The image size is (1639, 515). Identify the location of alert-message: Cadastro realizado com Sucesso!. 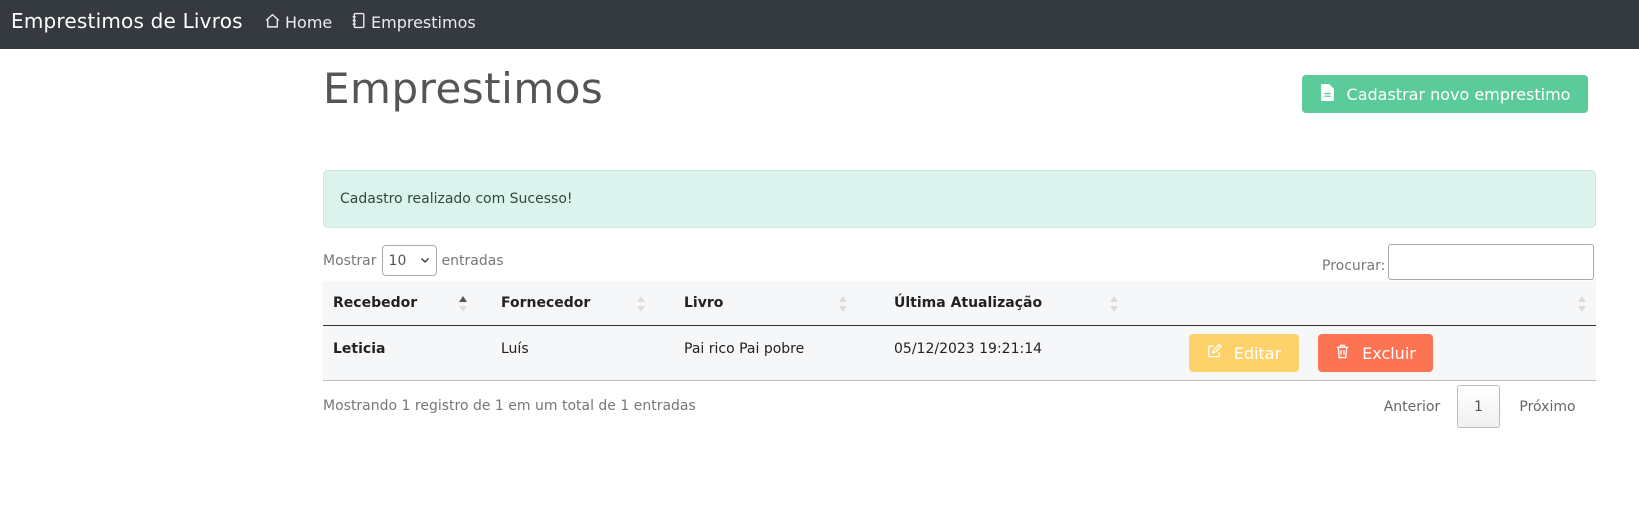
(456, 199).